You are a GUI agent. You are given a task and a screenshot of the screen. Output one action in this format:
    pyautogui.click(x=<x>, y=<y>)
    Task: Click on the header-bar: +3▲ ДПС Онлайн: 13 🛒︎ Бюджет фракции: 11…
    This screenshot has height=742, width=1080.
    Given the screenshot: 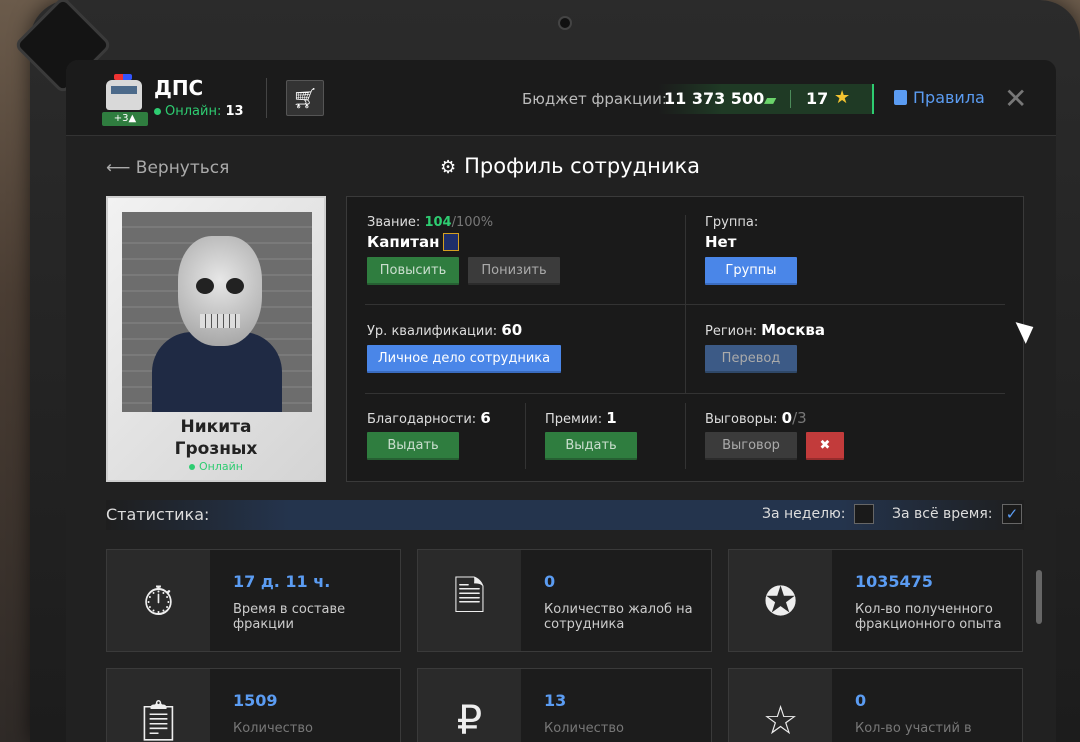 What is the action you would take?
    pyautogui.click(x=561, y=98)
    